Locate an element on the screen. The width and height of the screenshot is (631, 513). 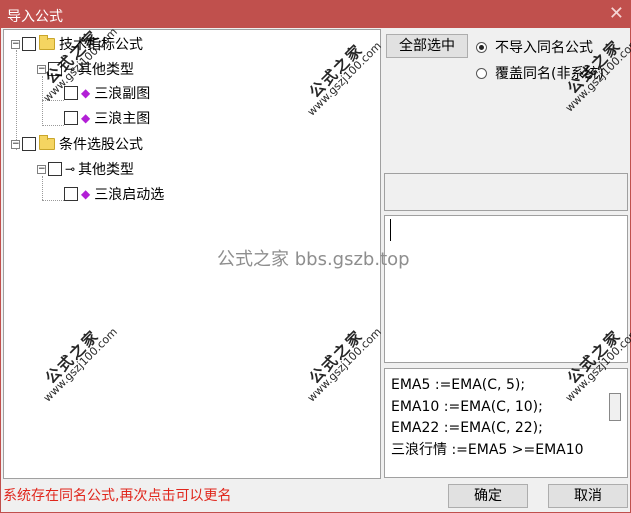
code-line: EMA22 :=EMA(C, 22); is located at coordinates (467, 428).